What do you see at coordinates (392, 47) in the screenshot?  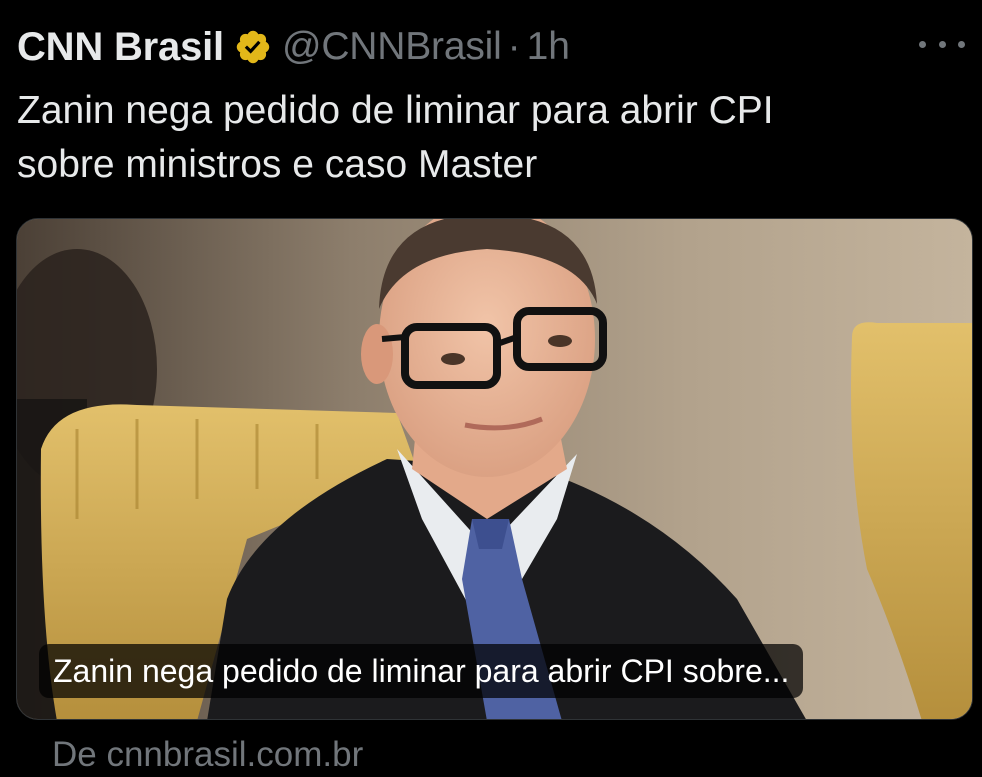 I see `author-handle: @CNNBrasil` at bounding box center [392, 47].